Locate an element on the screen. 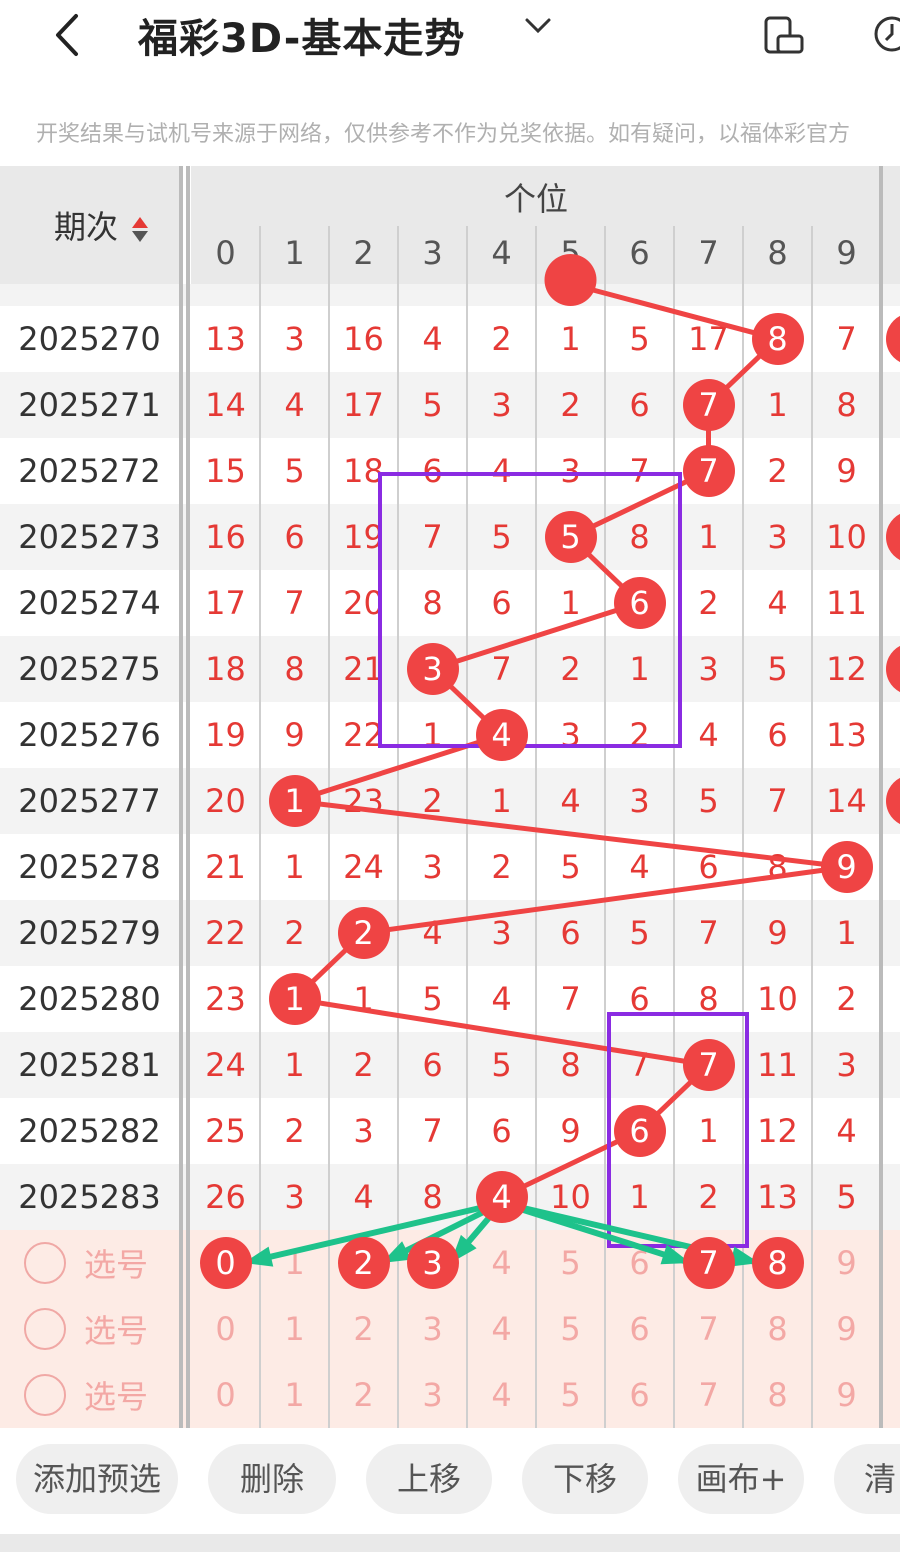  hit-ball: 2 is located at coordinates (363, 933).